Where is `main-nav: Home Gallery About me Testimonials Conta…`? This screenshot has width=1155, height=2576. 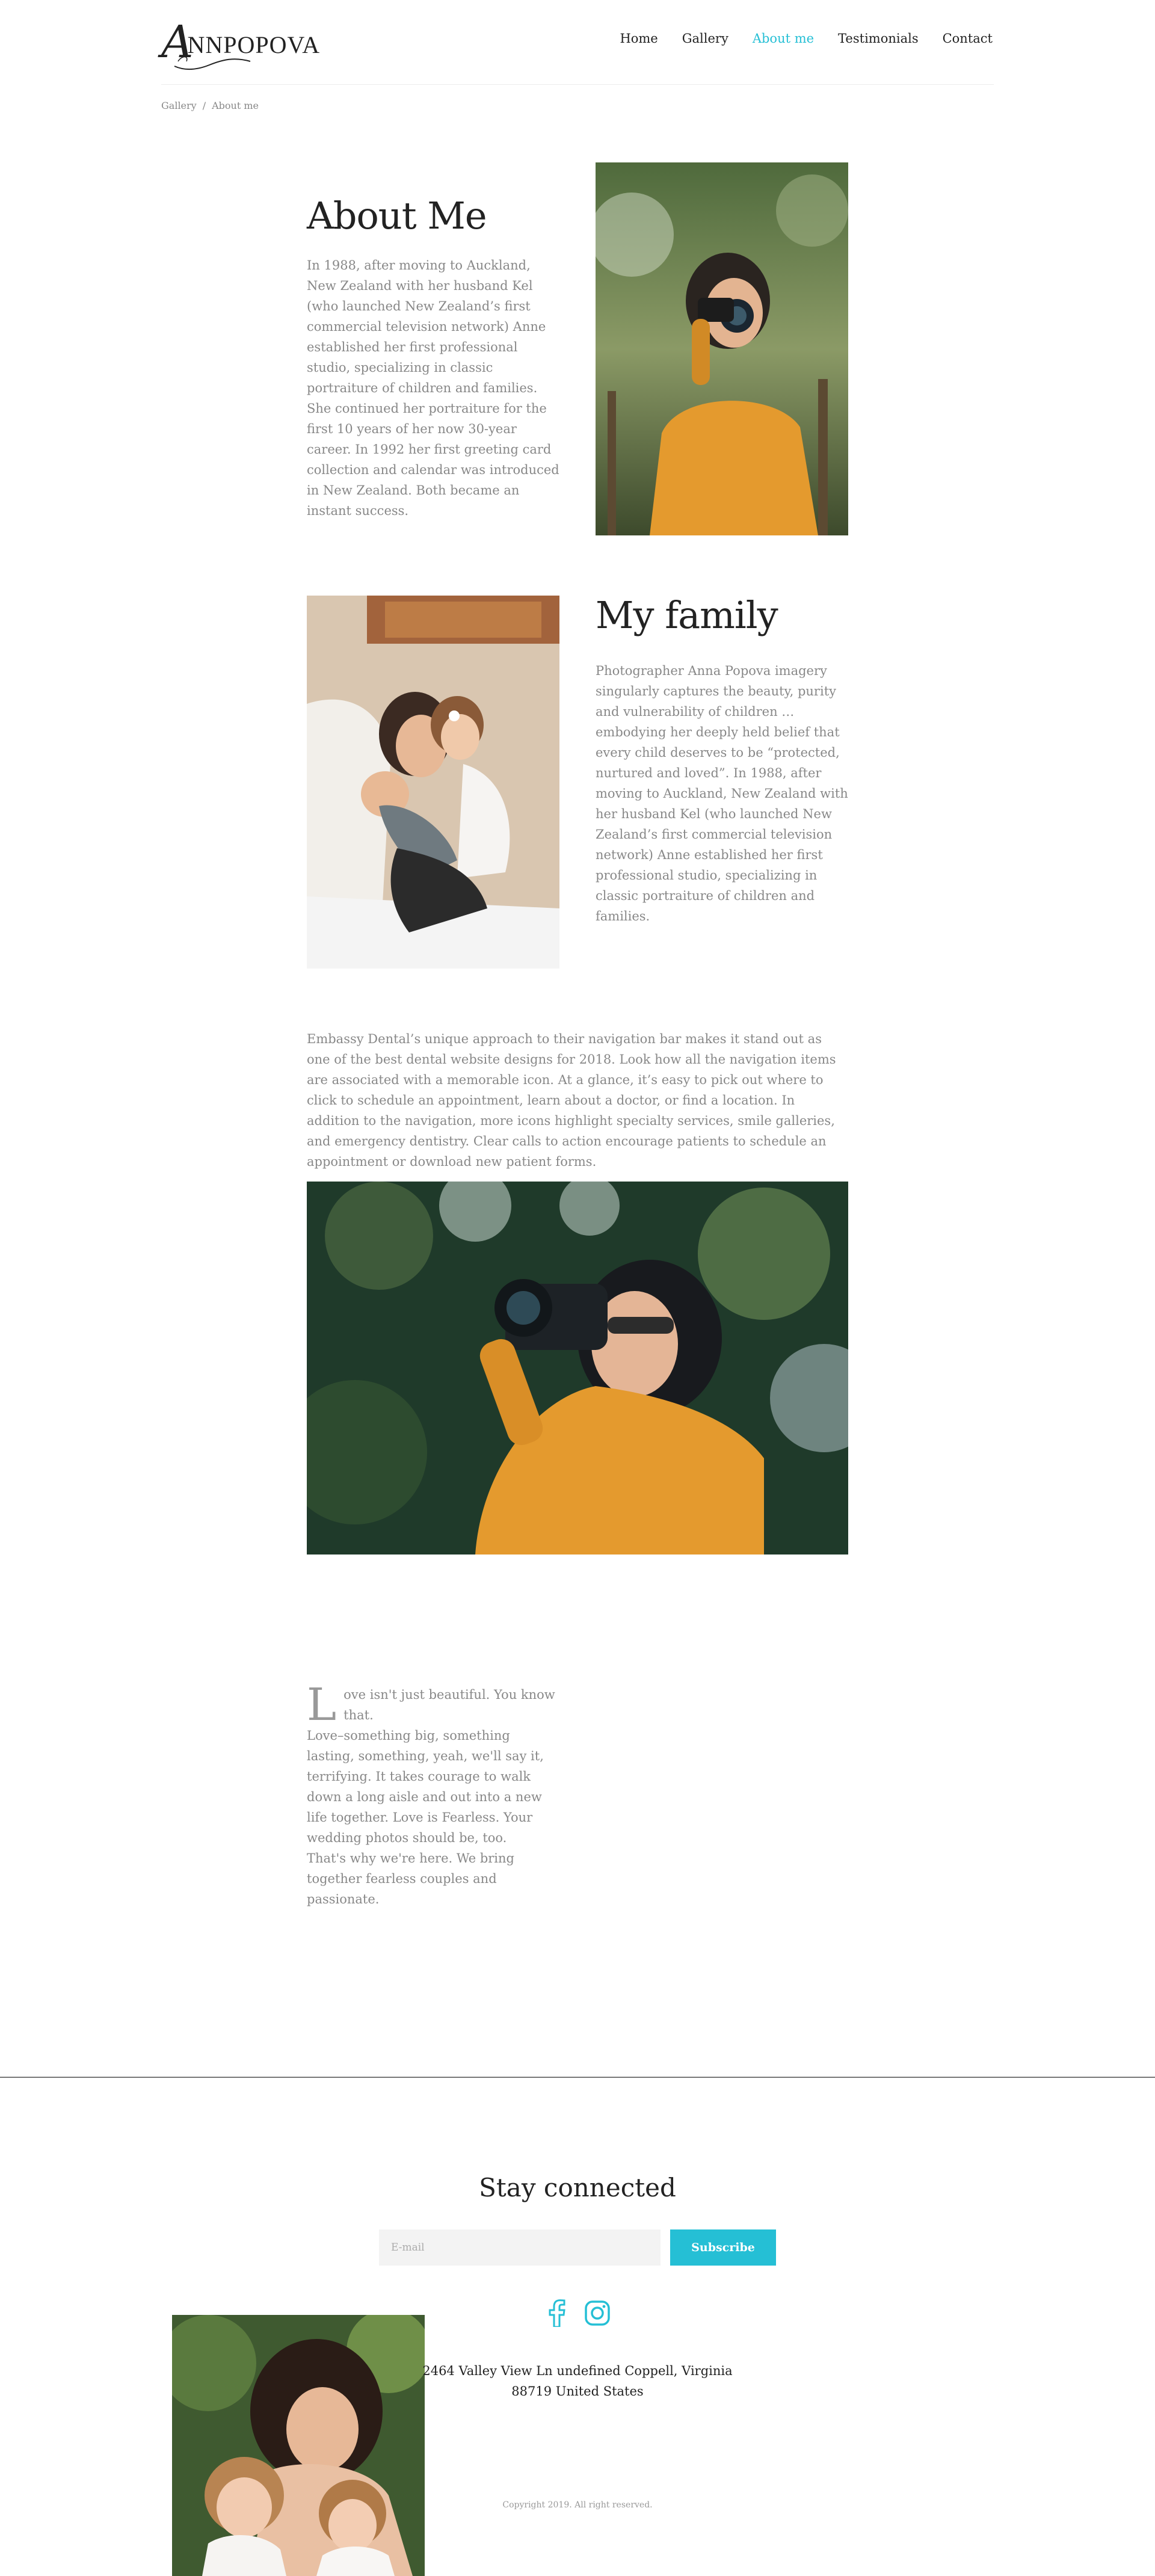
main-nav: Home Gallery About me Testimonials Conta… is located at coordinates (794, 38).